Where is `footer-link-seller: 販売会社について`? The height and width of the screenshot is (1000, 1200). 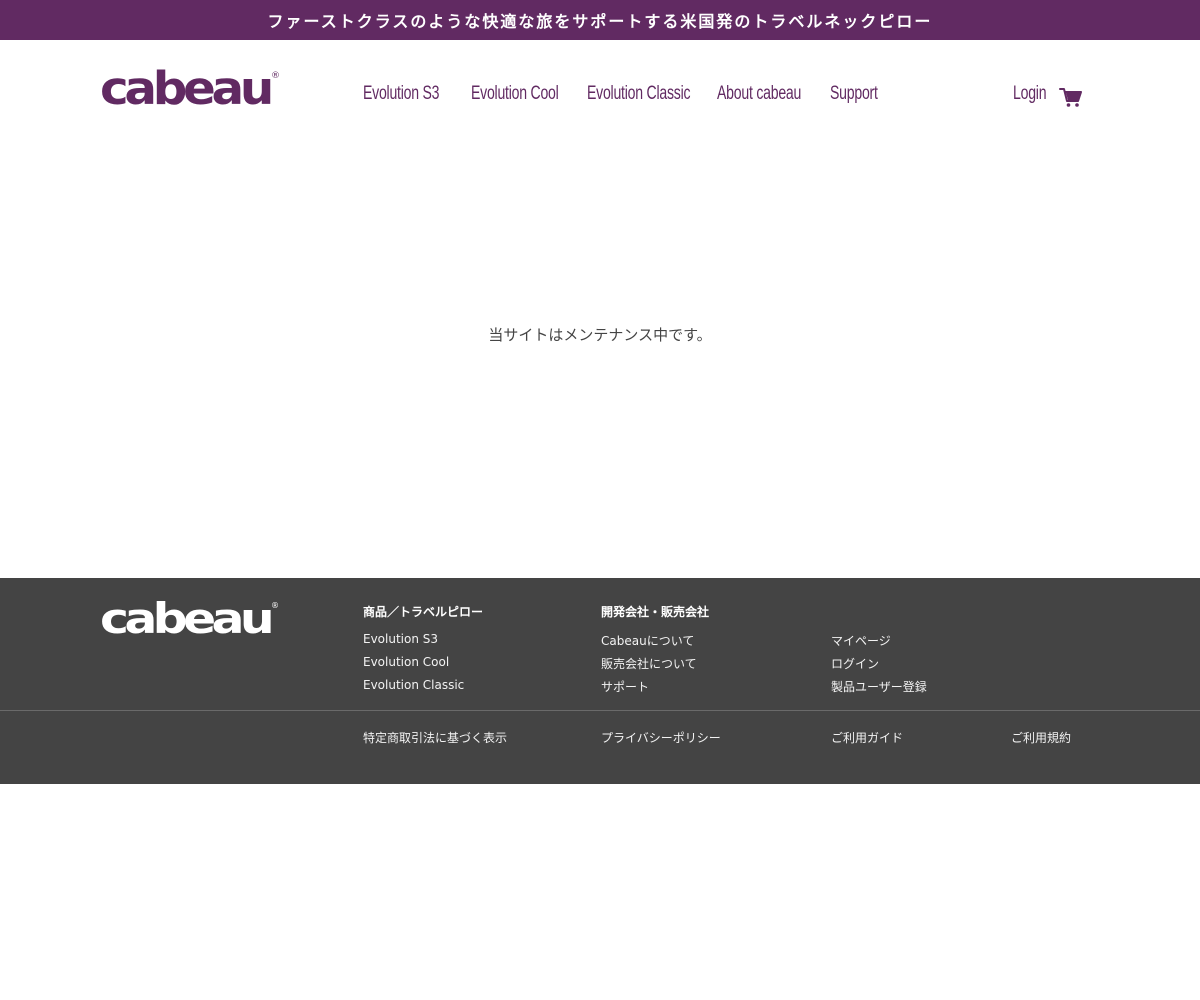 footer-link-seller: 販売会社について is located at coordinates (649, 663).